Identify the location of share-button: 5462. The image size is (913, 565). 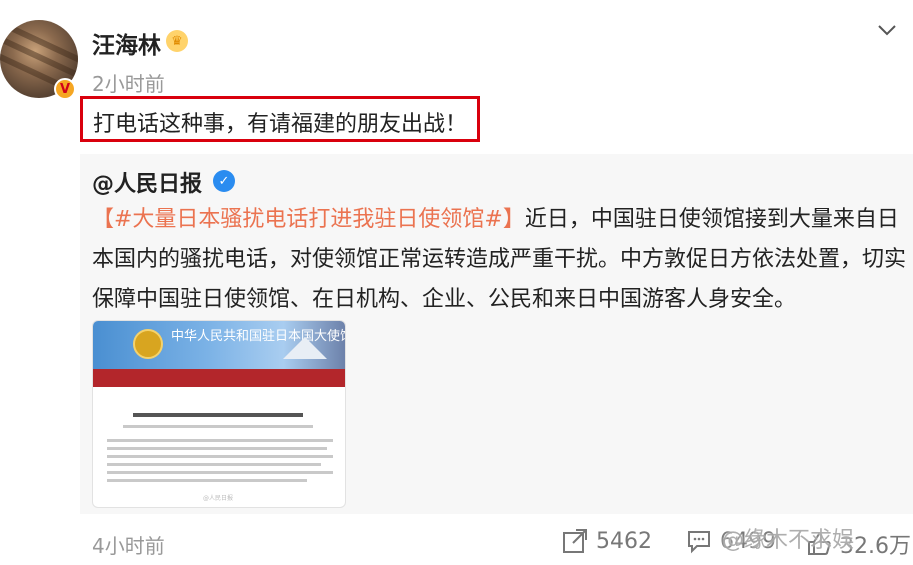
(607, 541).